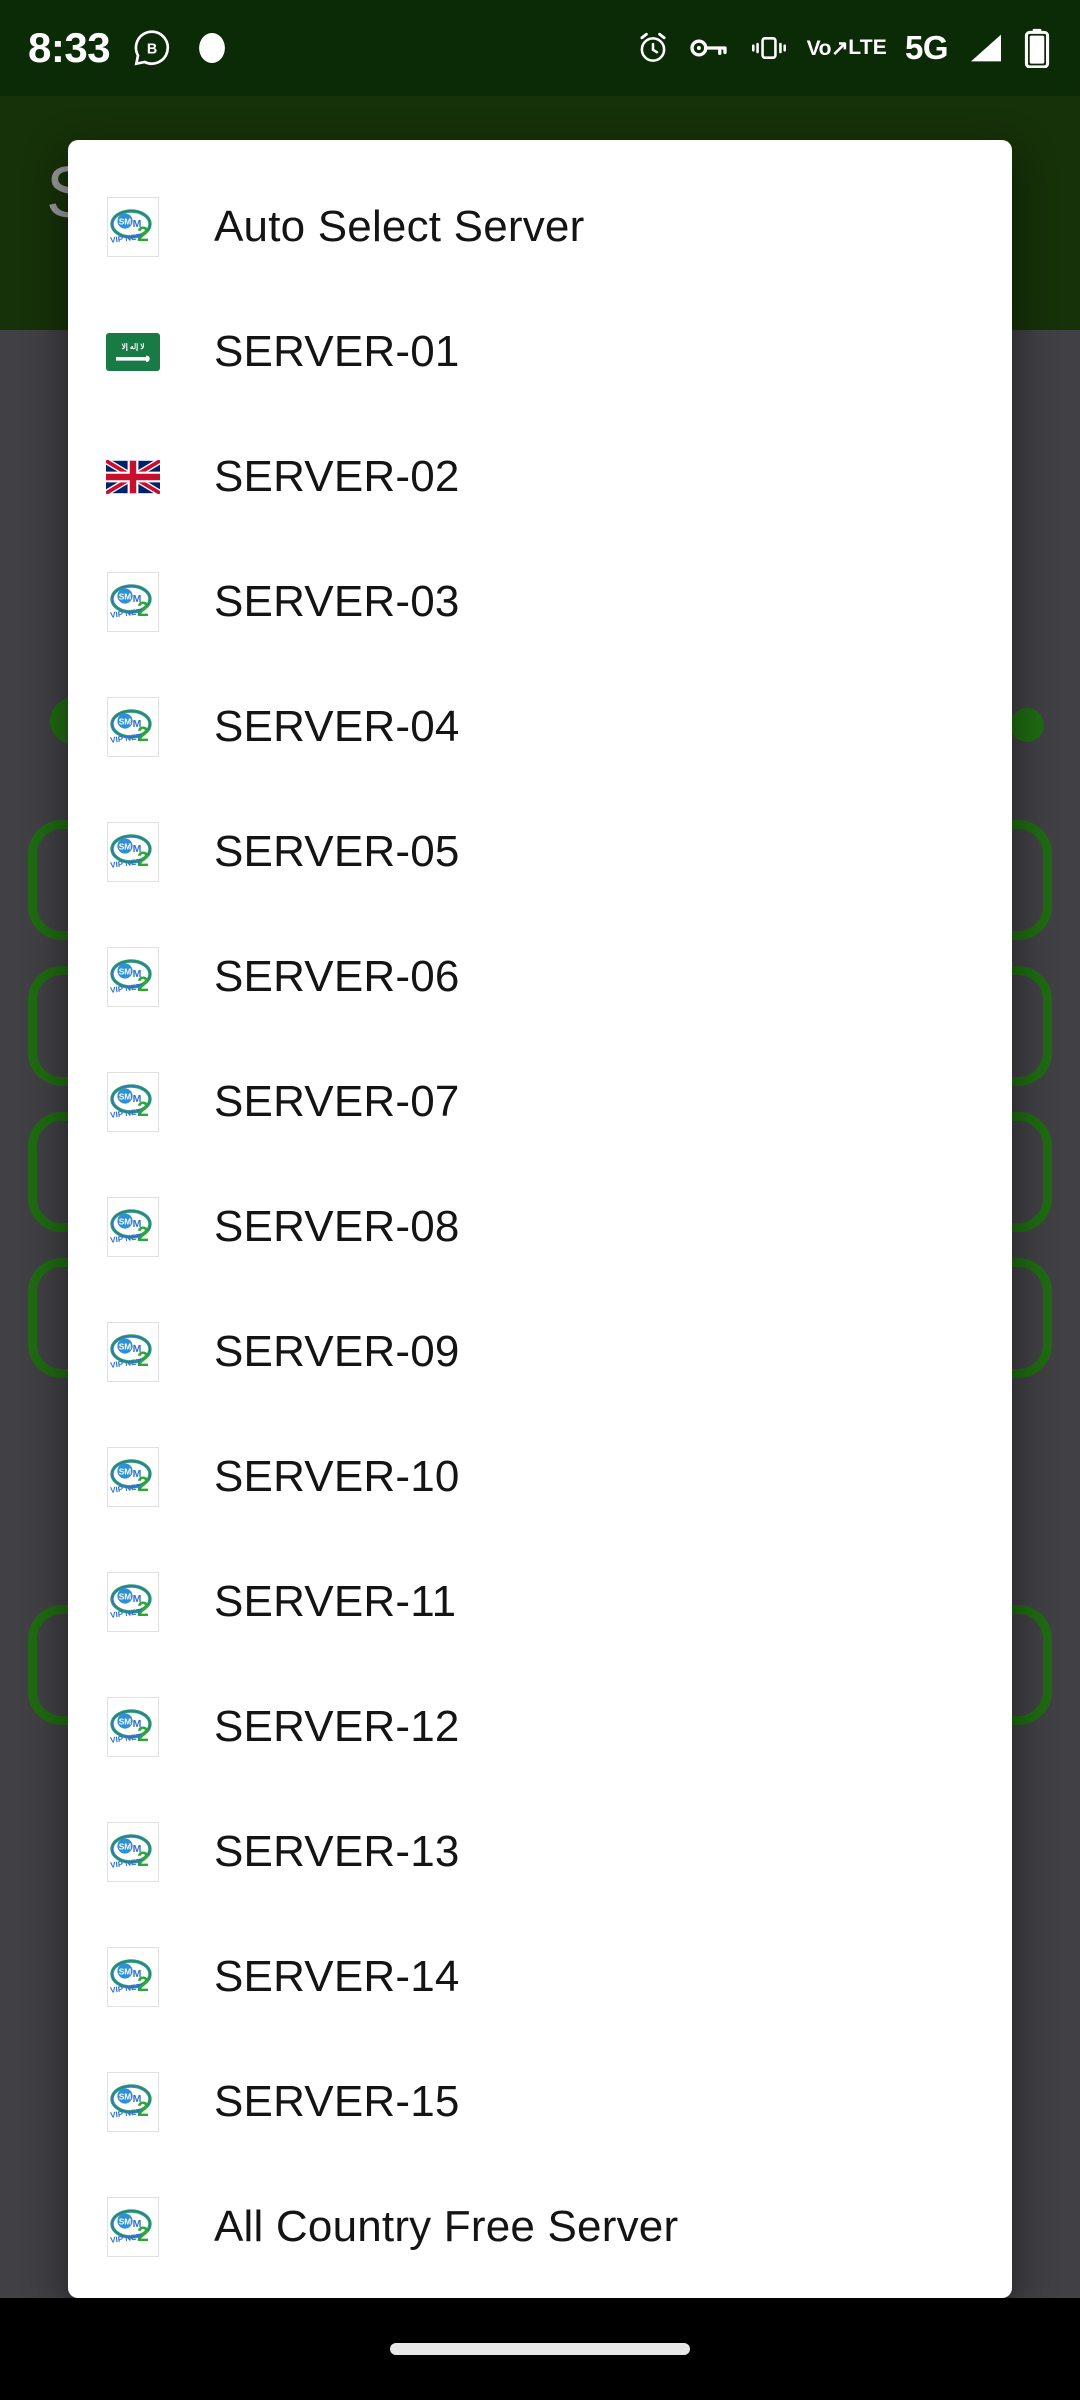 Image resolution: width=1080 pixels, height=2400 pixels. I want to click on home-gesture-pill, so click(540, 2349).